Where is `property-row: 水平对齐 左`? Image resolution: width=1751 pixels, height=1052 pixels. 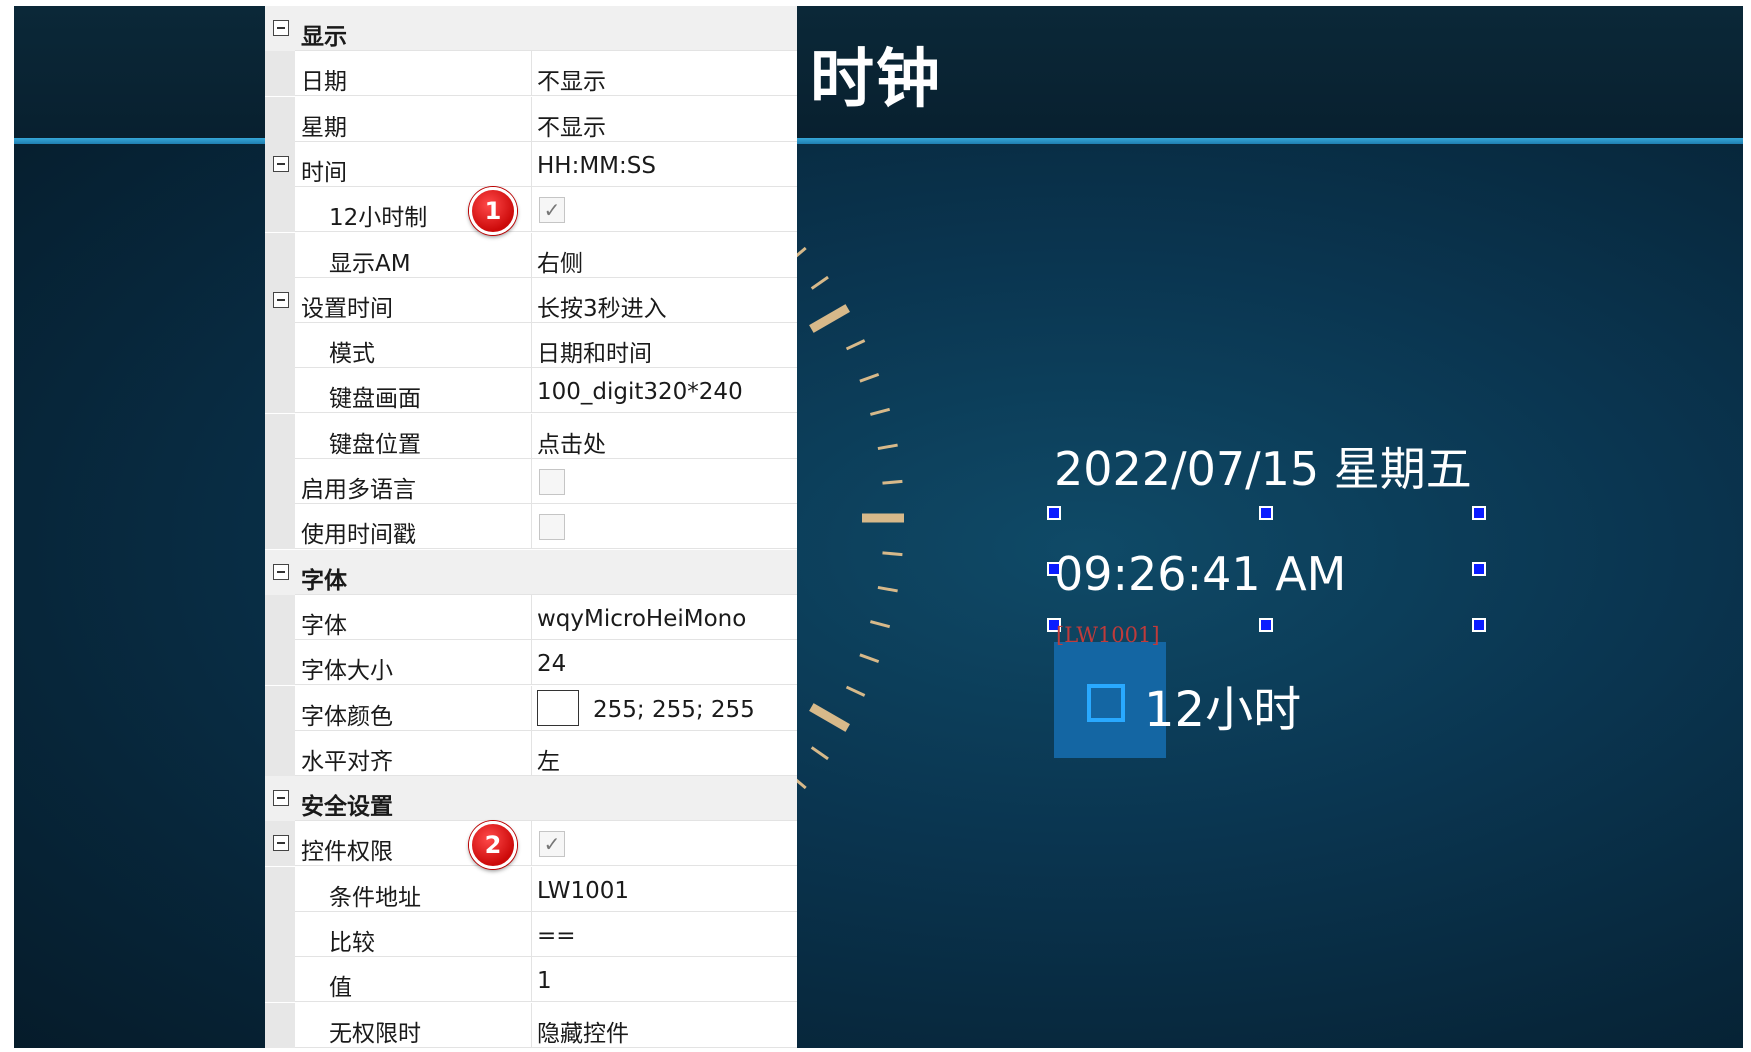 property-row: 水平对齐 左 is located at coordinates (531, 753).